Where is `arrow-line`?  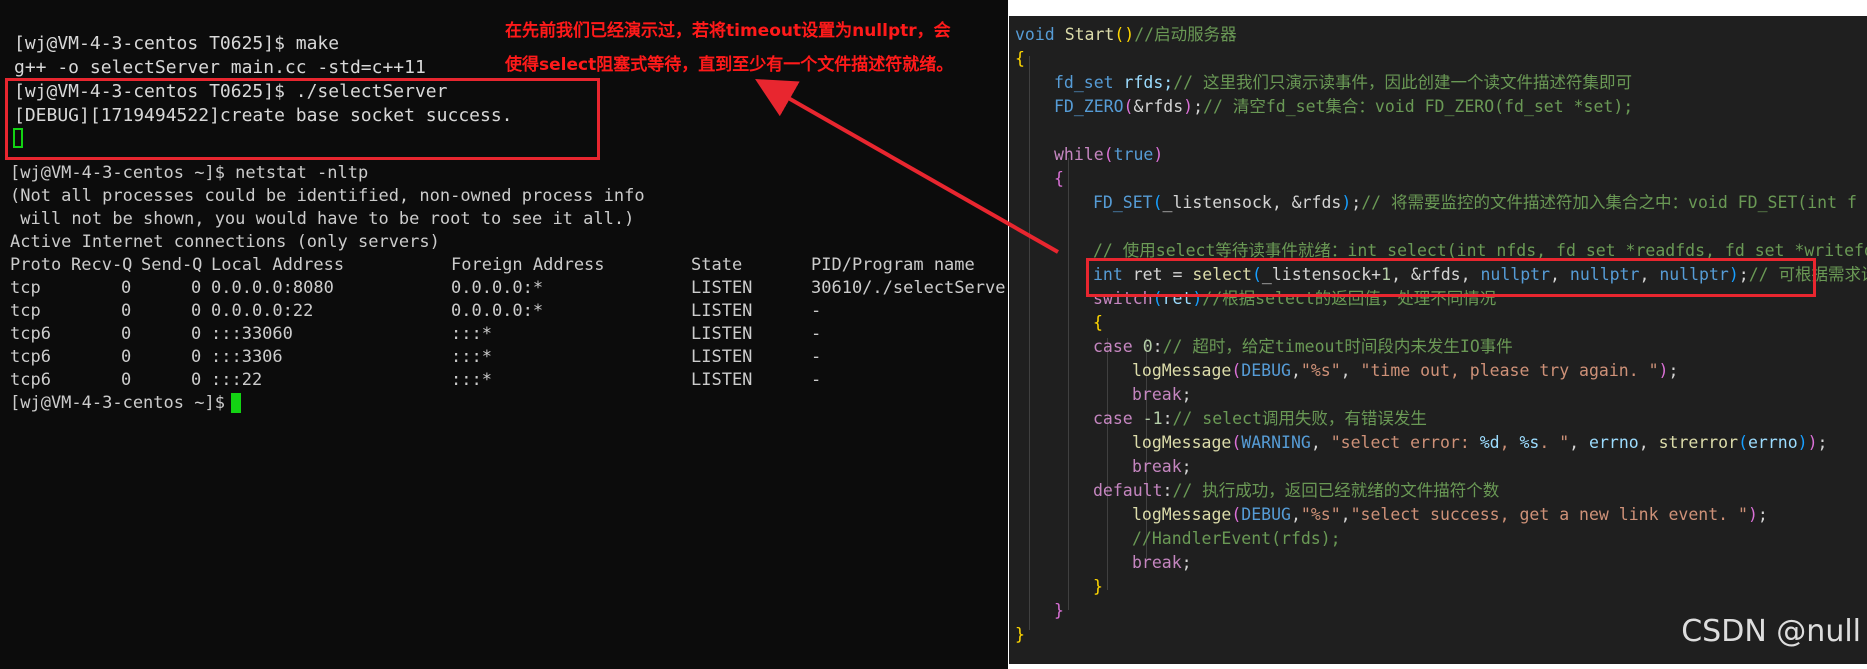 arrow-line is located at coordinates (907, 166).